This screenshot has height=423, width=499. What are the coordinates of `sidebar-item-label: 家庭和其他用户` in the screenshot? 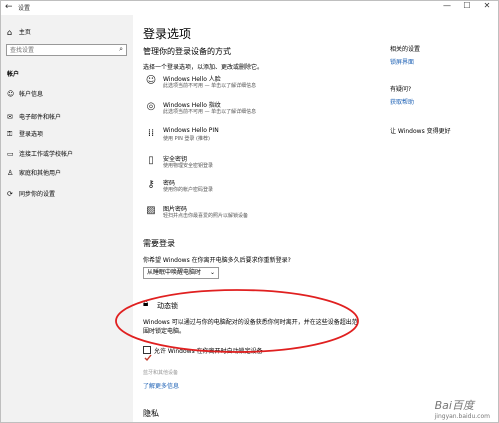 It's located at (40, 173).